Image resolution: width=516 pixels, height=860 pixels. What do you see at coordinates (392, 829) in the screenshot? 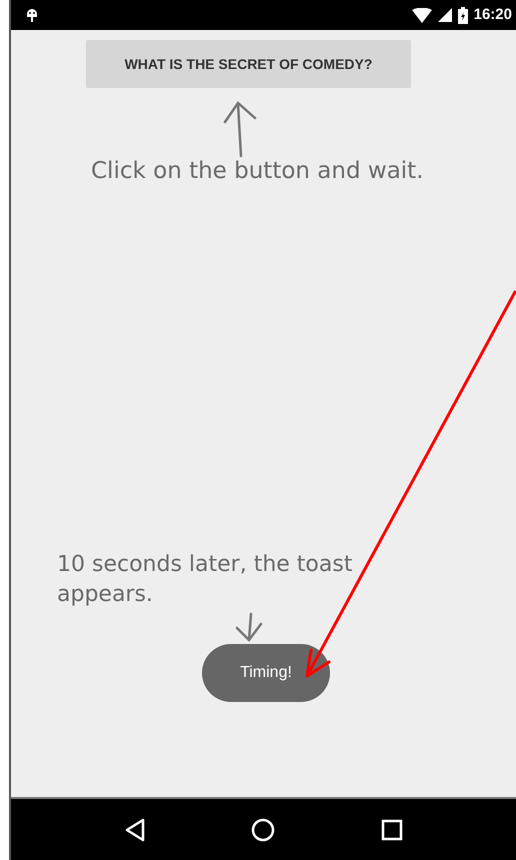
I see `recents-icon` at bounding box center [392, 829].